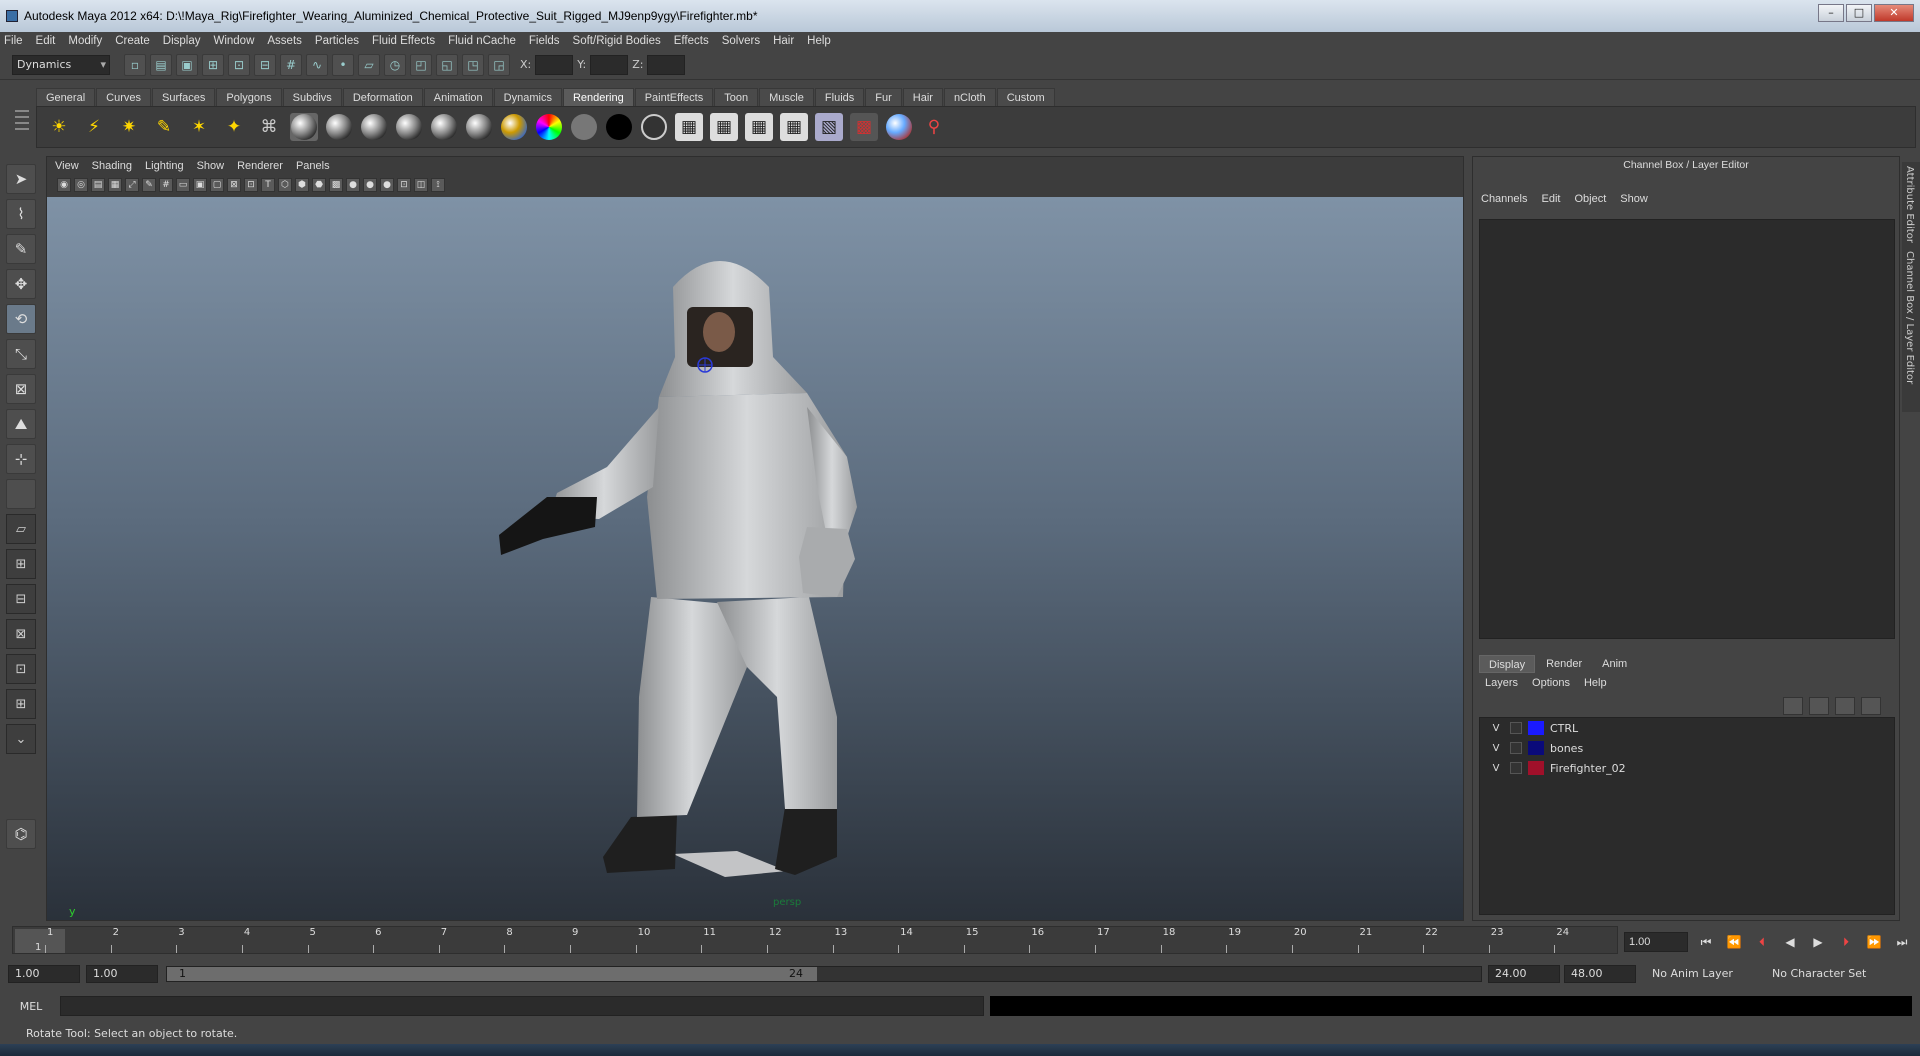 The image size is (1920, 1056). What do you see at coordinates (21, 564) in the screenshot?
I see `four-view-layout-icon: ⊞` at bounding box center [21, 564].